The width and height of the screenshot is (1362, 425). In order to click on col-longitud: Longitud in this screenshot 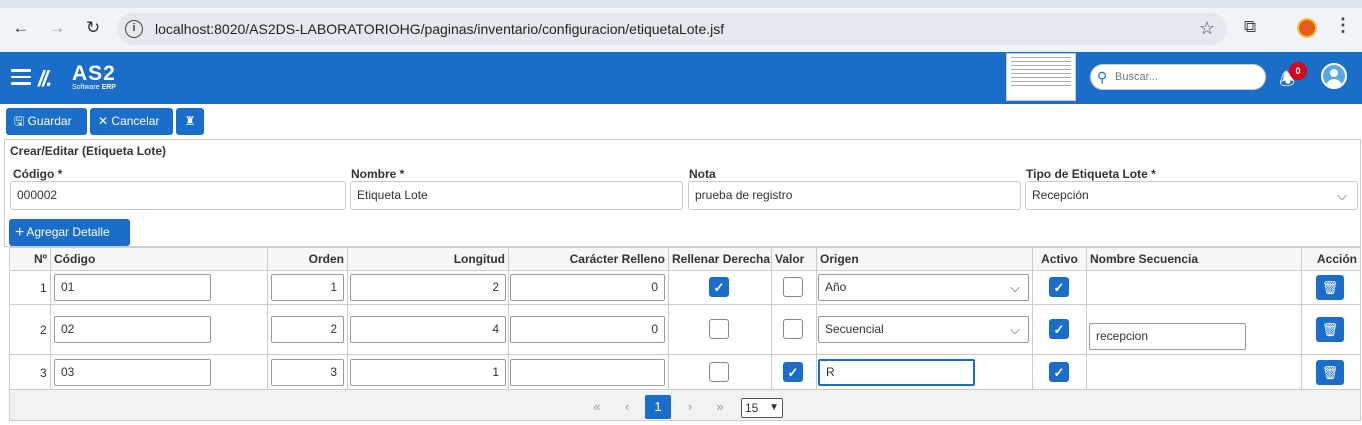, I will do `click(427, 259)`.